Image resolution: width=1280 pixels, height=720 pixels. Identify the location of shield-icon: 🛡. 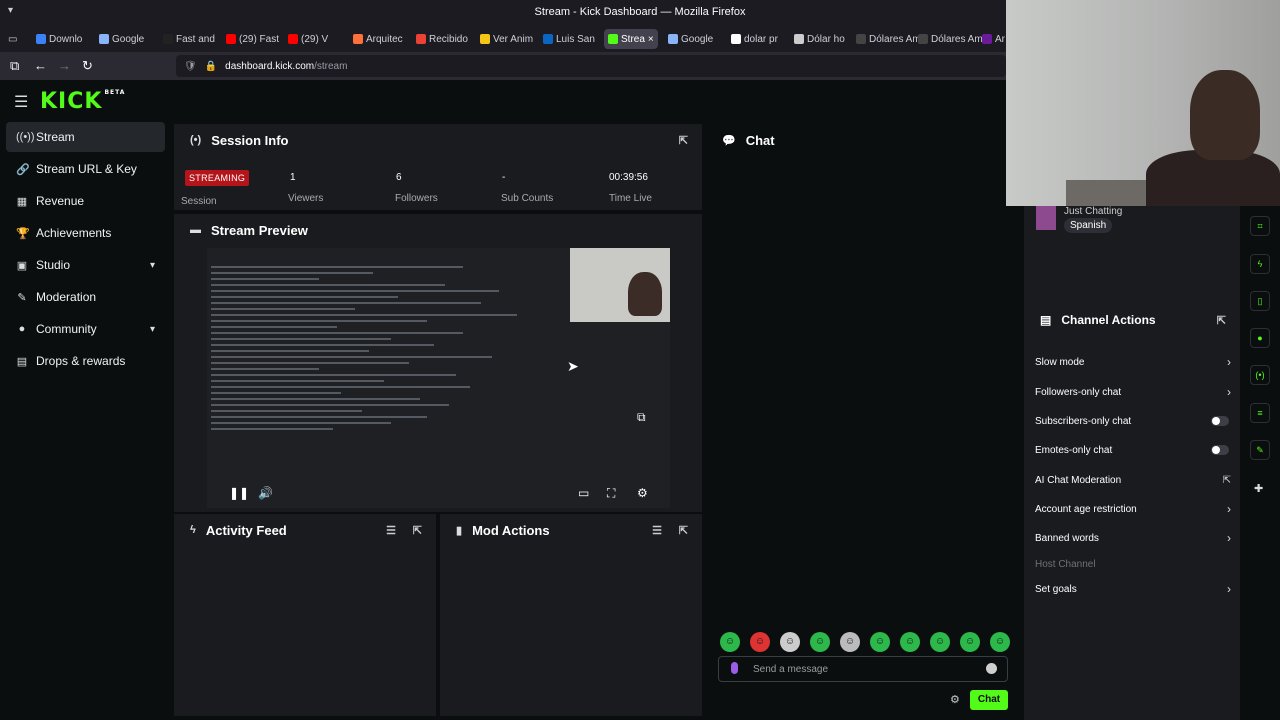
(190, 66).